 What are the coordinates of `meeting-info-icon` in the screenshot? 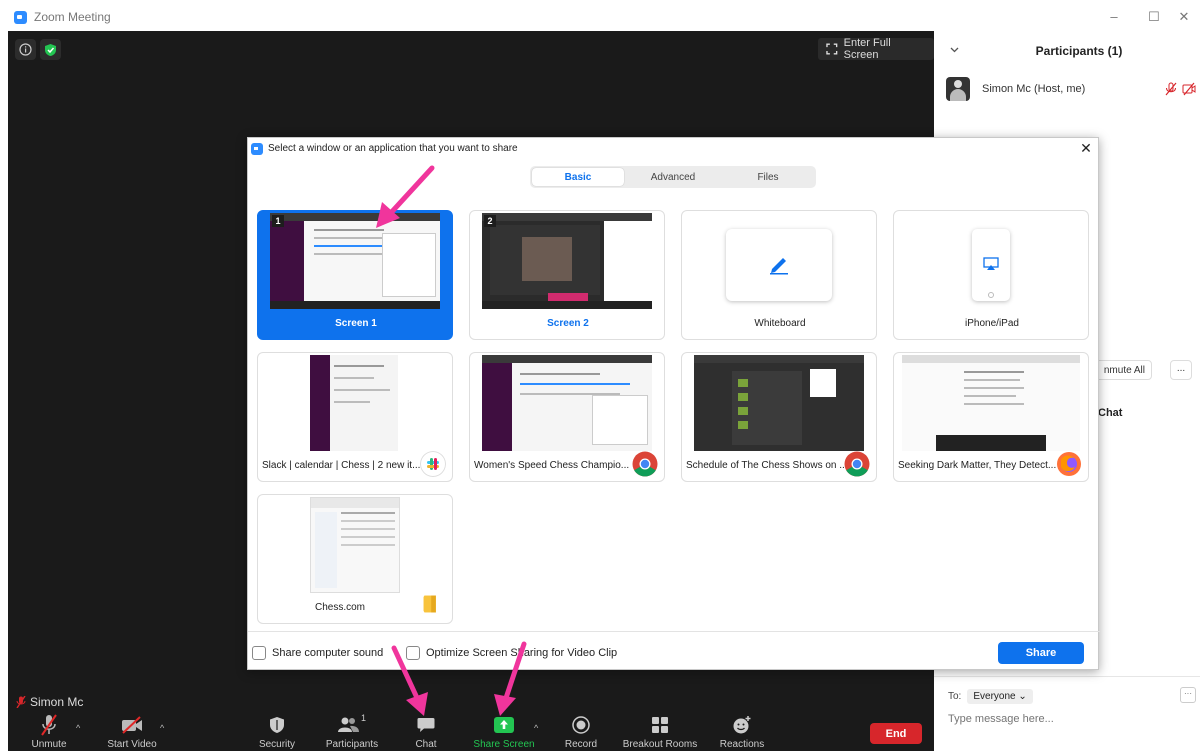 It's located at (25, 49).